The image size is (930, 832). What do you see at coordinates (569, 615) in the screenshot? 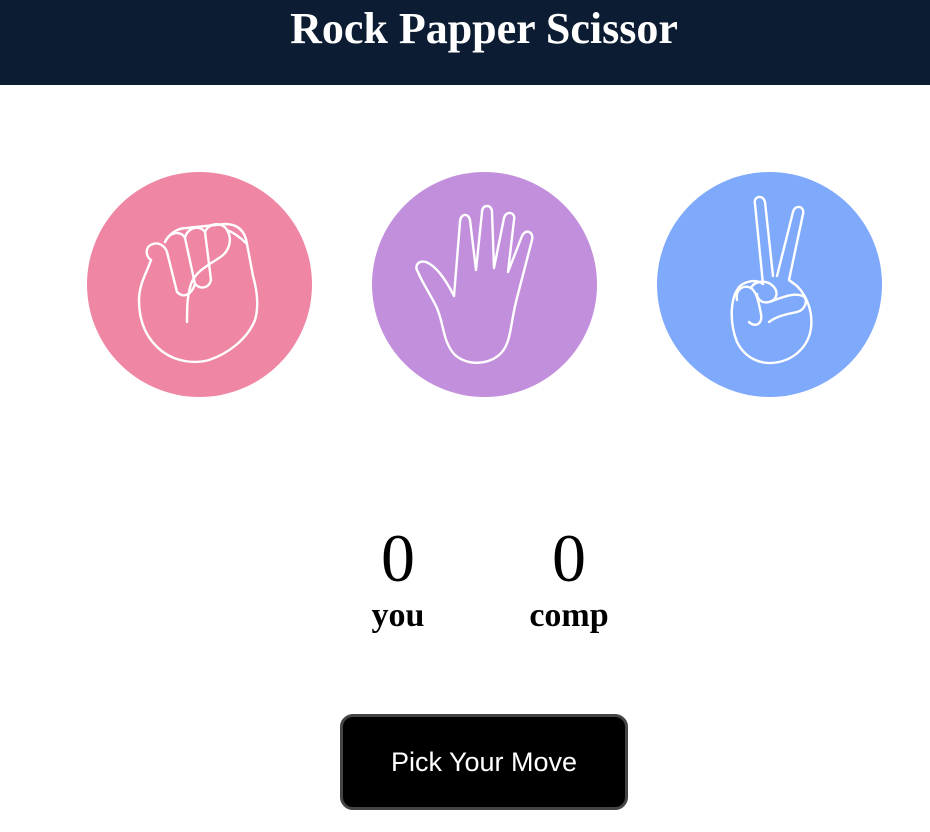
I see `comp-score-label: comp` at bounding box center [569, 615].